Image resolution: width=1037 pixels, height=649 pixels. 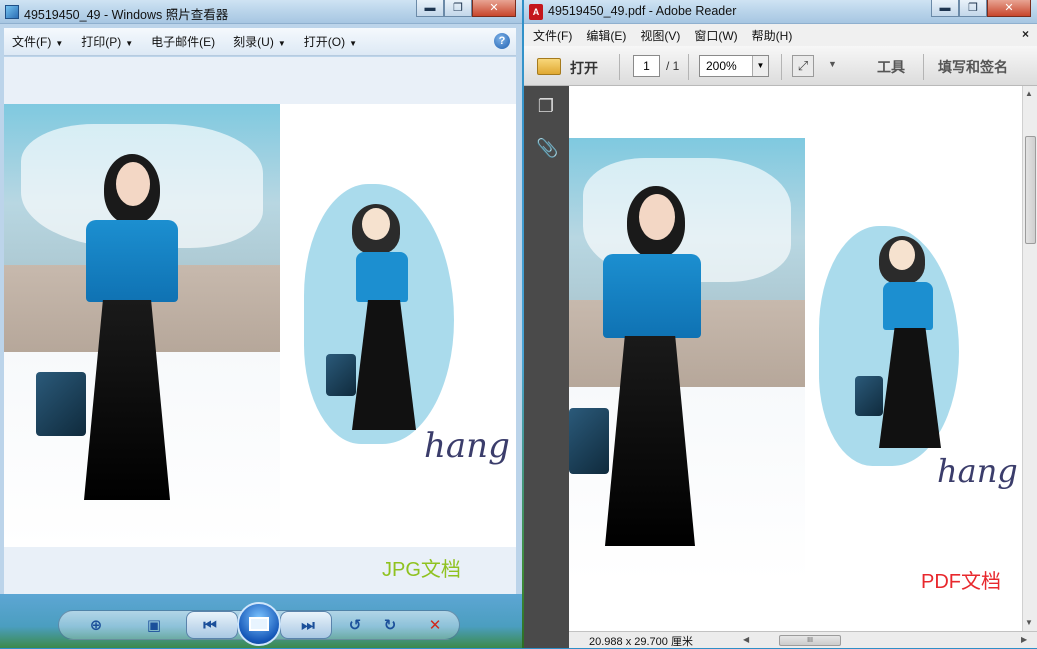 I want to click on menu-open: 打开(O) ▼, so click(x=330, y=41).